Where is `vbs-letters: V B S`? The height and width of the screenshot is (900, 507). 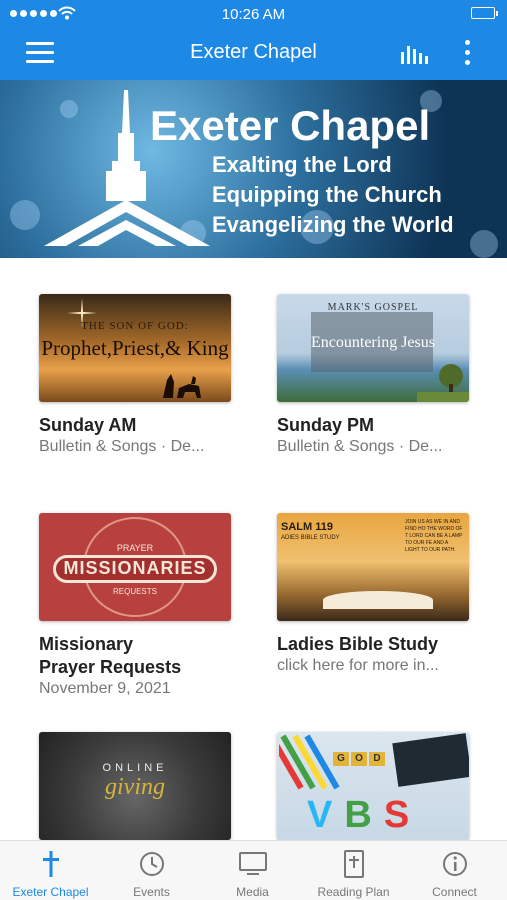 vbs-letters: V B S is located at coordinates (358, 815).